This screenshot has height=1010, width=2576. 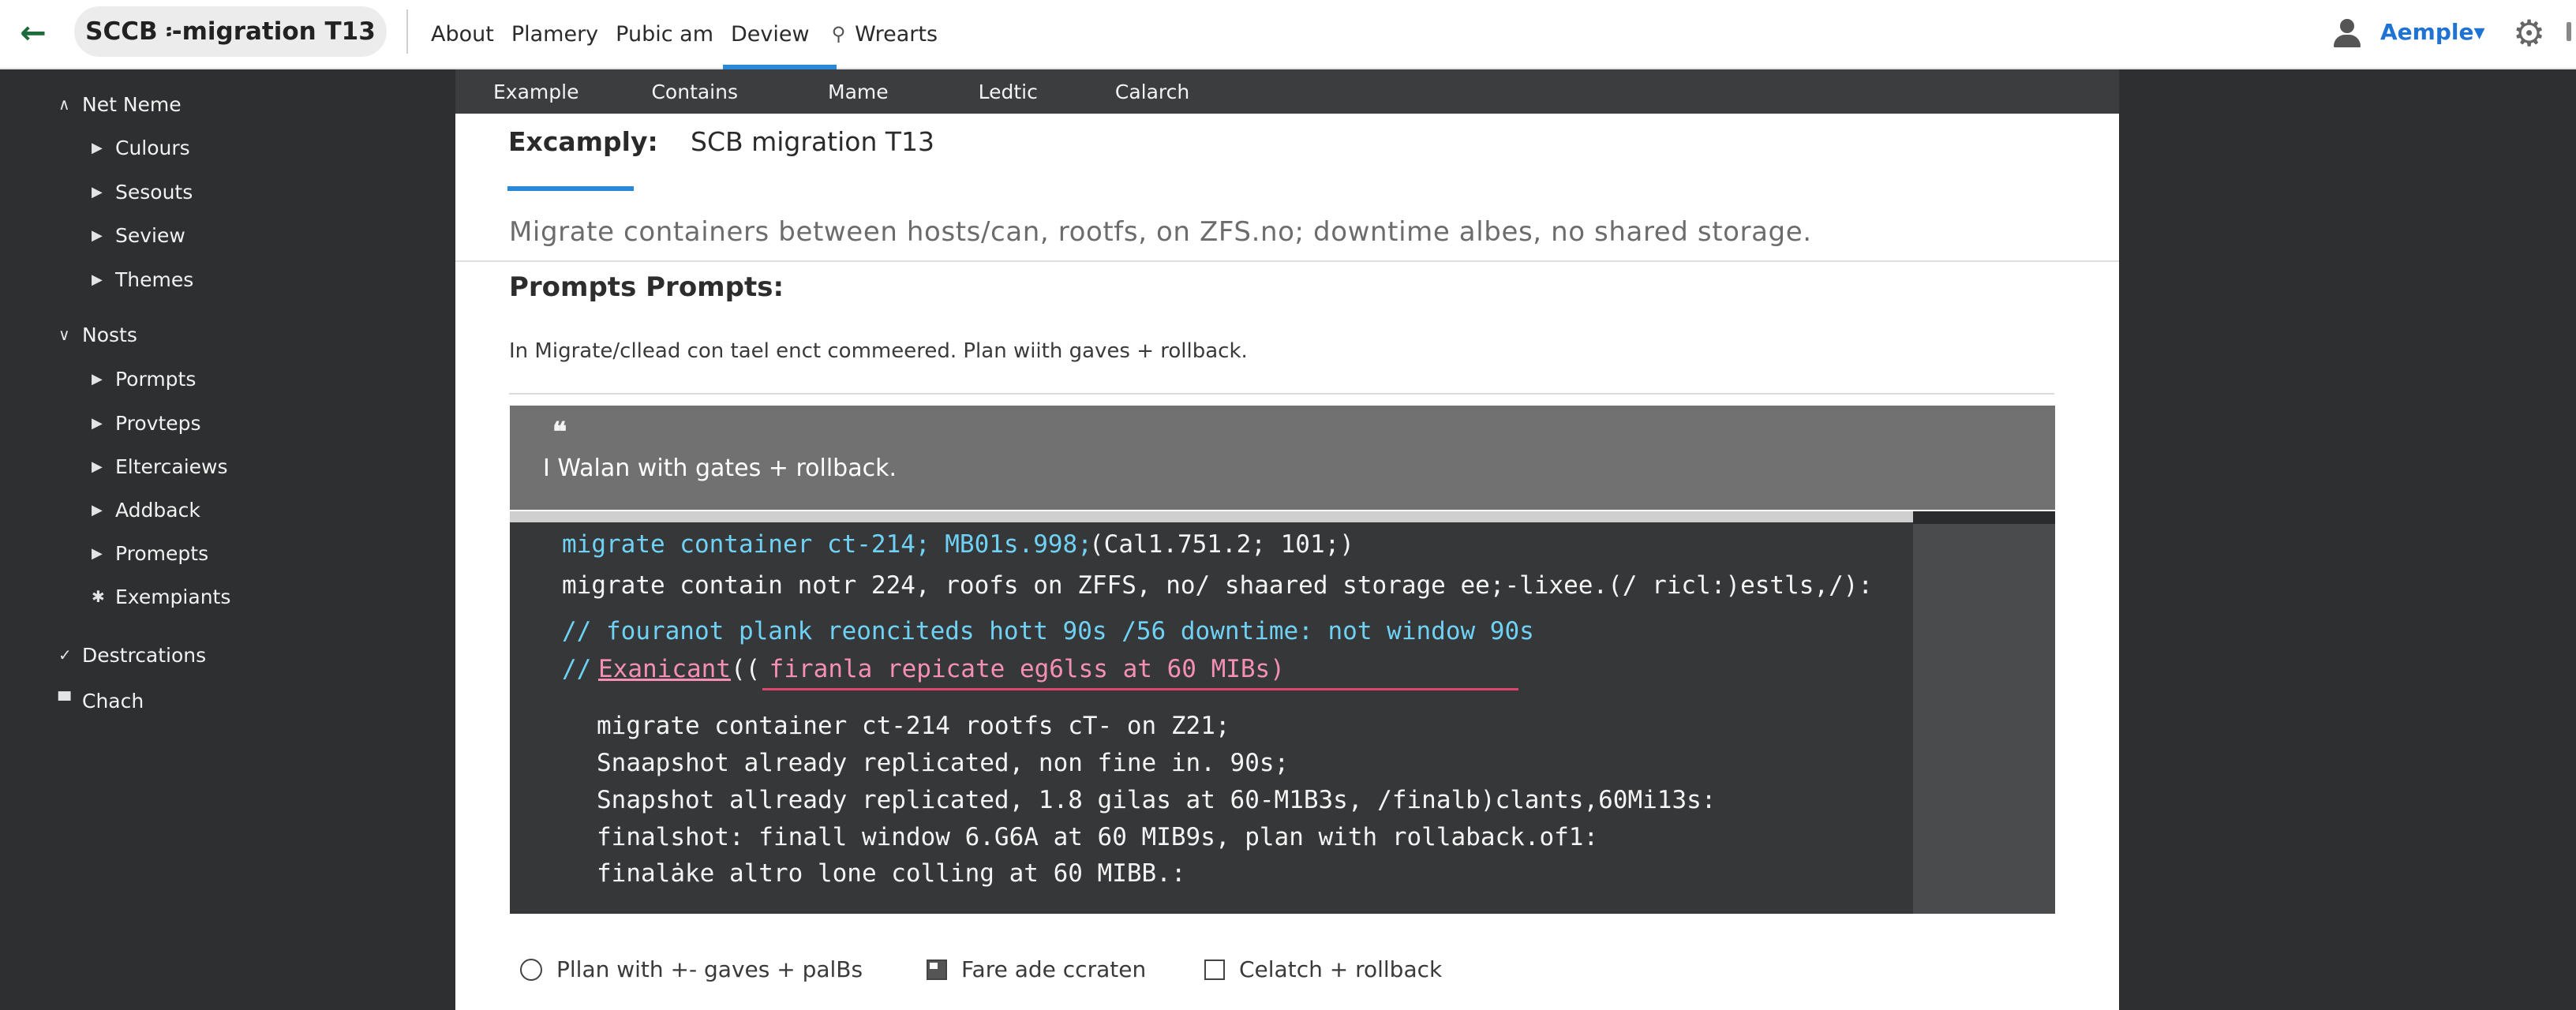 What do you see at coordinates (720, 468) in the screenshot?
I see `quote-text: I Walan with gates + rollback.` at bounding box center [720, 468].